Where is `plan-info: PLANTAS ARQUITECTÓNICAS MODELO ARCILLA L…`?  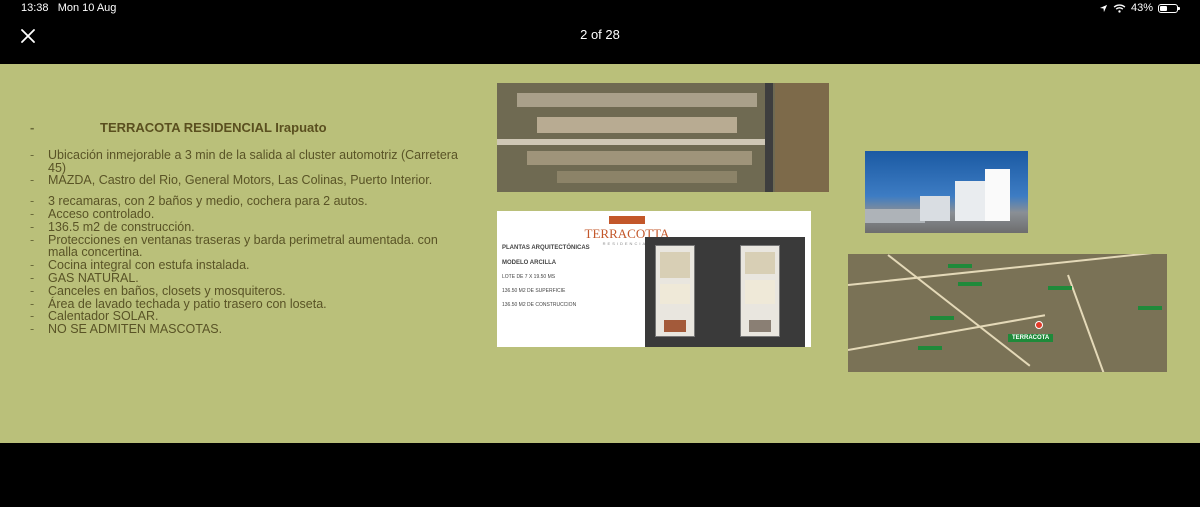
plan-info: PLANTAS ARQUITECTÓNICAS MODELO ARCILLA L… is located at coordinates (572, 276).